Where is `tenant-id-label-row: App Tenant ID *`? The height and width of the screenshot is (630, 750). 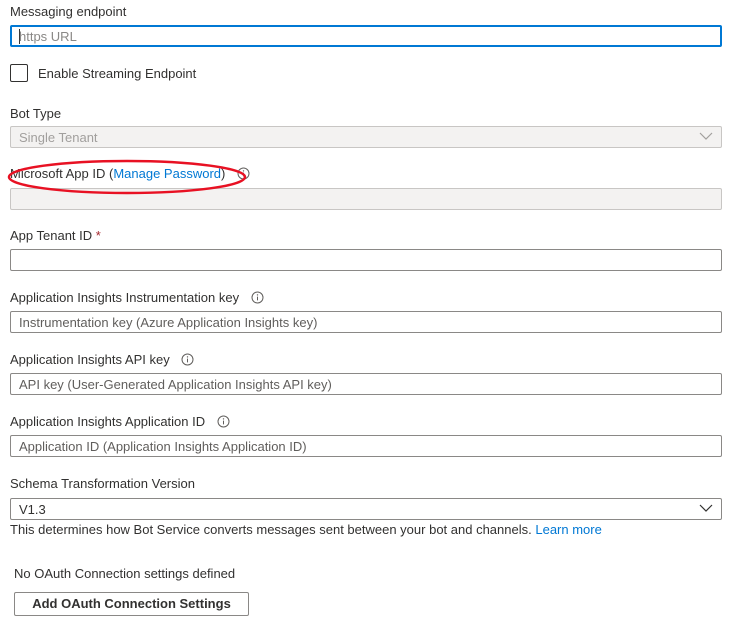
tenant-id-label-row: App Tenant ID * is located at coordinates (55, 235).